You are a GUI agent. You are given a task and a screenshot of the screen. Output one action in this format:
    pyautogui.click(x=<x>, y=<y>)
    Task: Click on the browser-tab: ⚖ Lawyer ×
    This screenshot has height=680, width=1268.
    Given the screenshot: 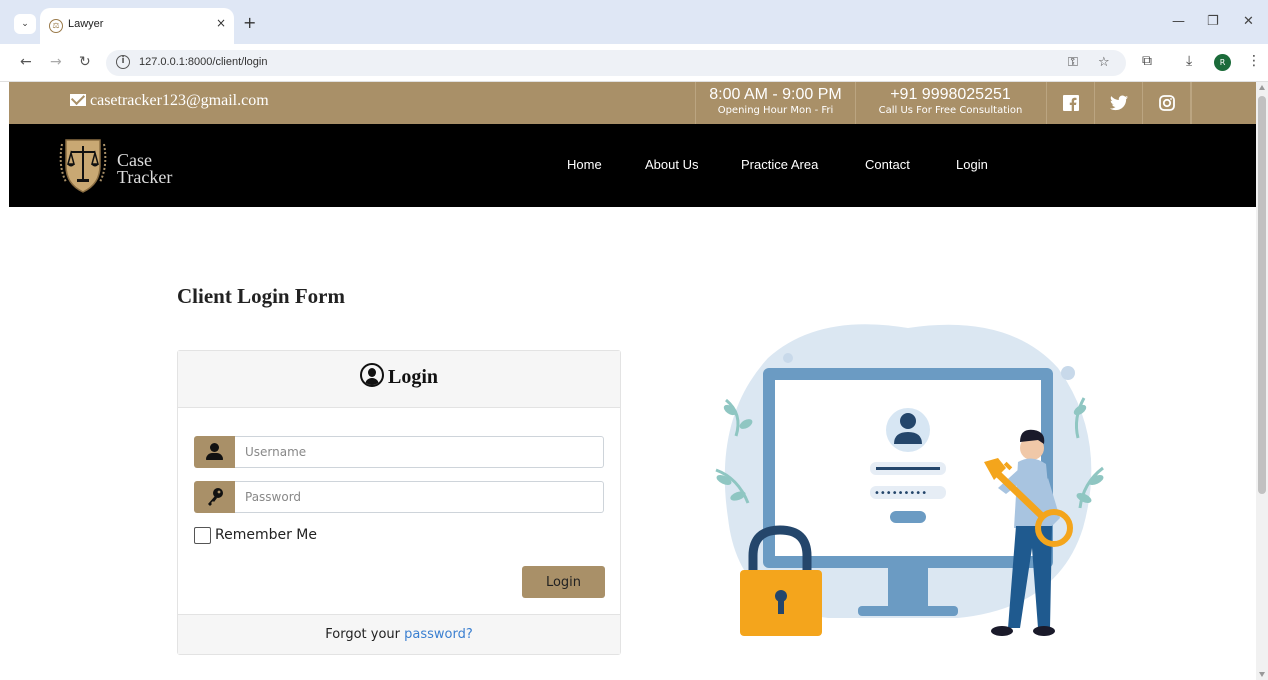 What is the action you would take?
    pyautogui.click(x=137, y=26)
    